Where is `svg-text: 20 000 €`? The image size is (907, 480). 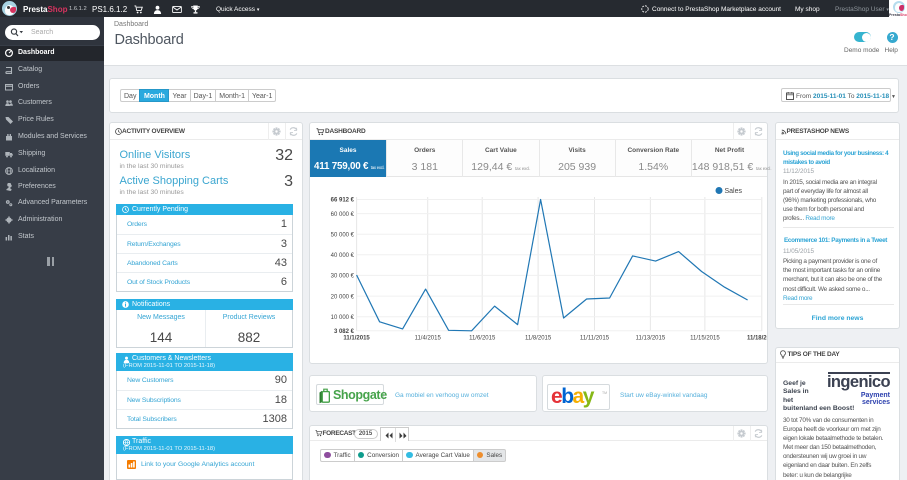 svg-text: 20 000 € is located at coordinates (343, 297).